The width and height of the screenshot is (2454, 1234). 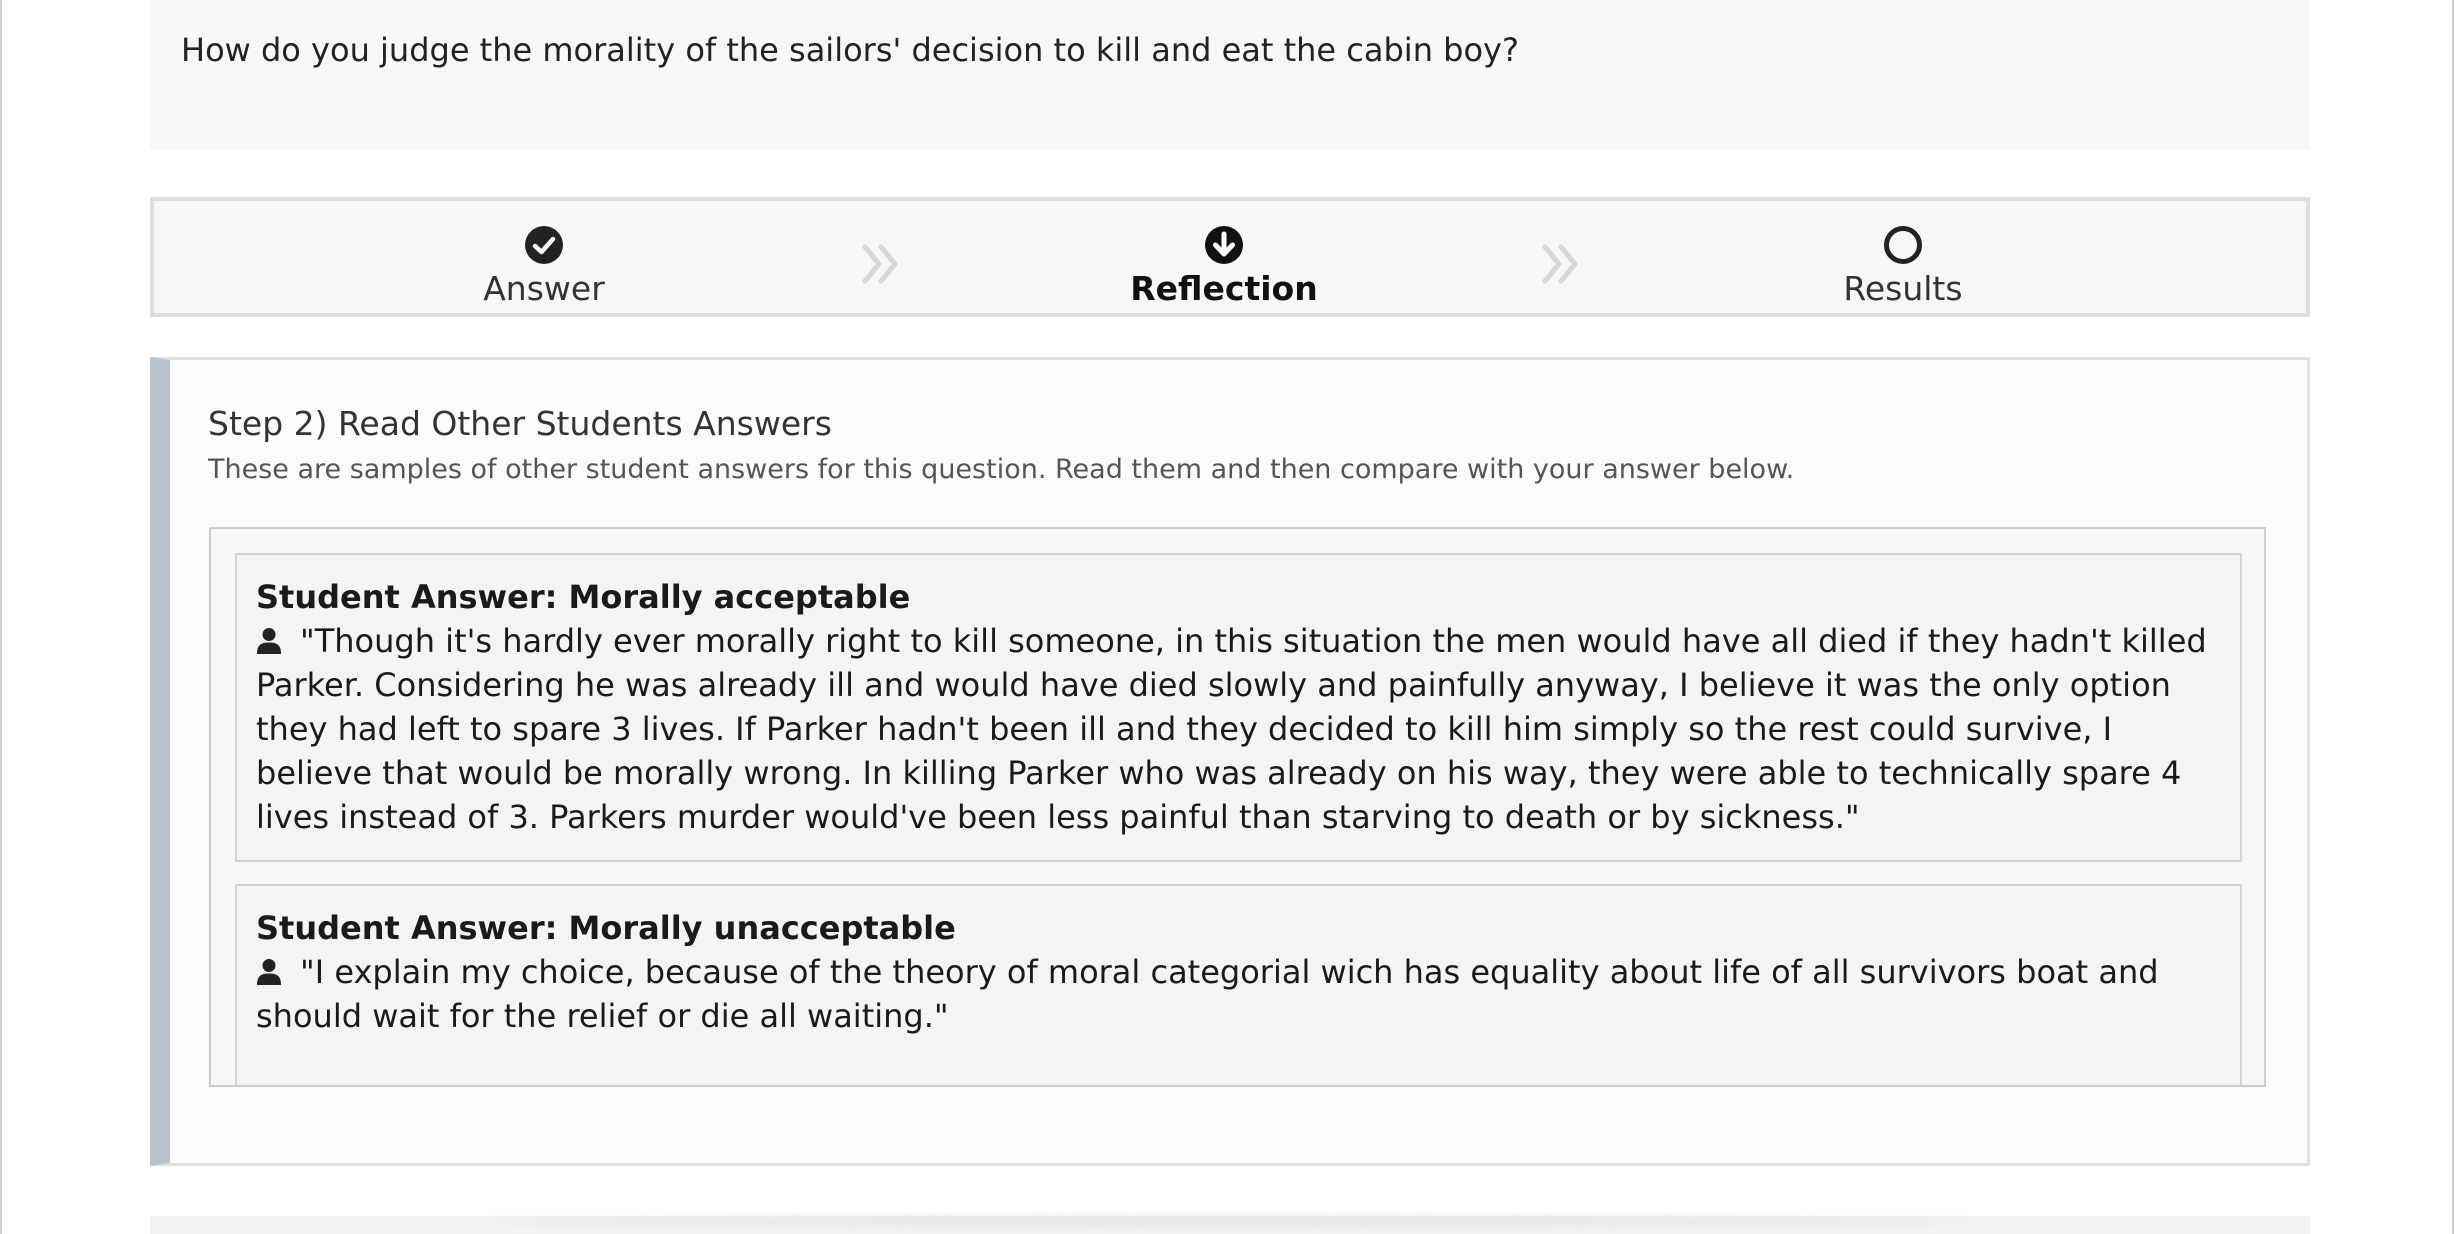 What do you see at coordinates (1903, 288) in the screenshot?
I see `step-label-results: Results` at bounding box center [1903, 288].